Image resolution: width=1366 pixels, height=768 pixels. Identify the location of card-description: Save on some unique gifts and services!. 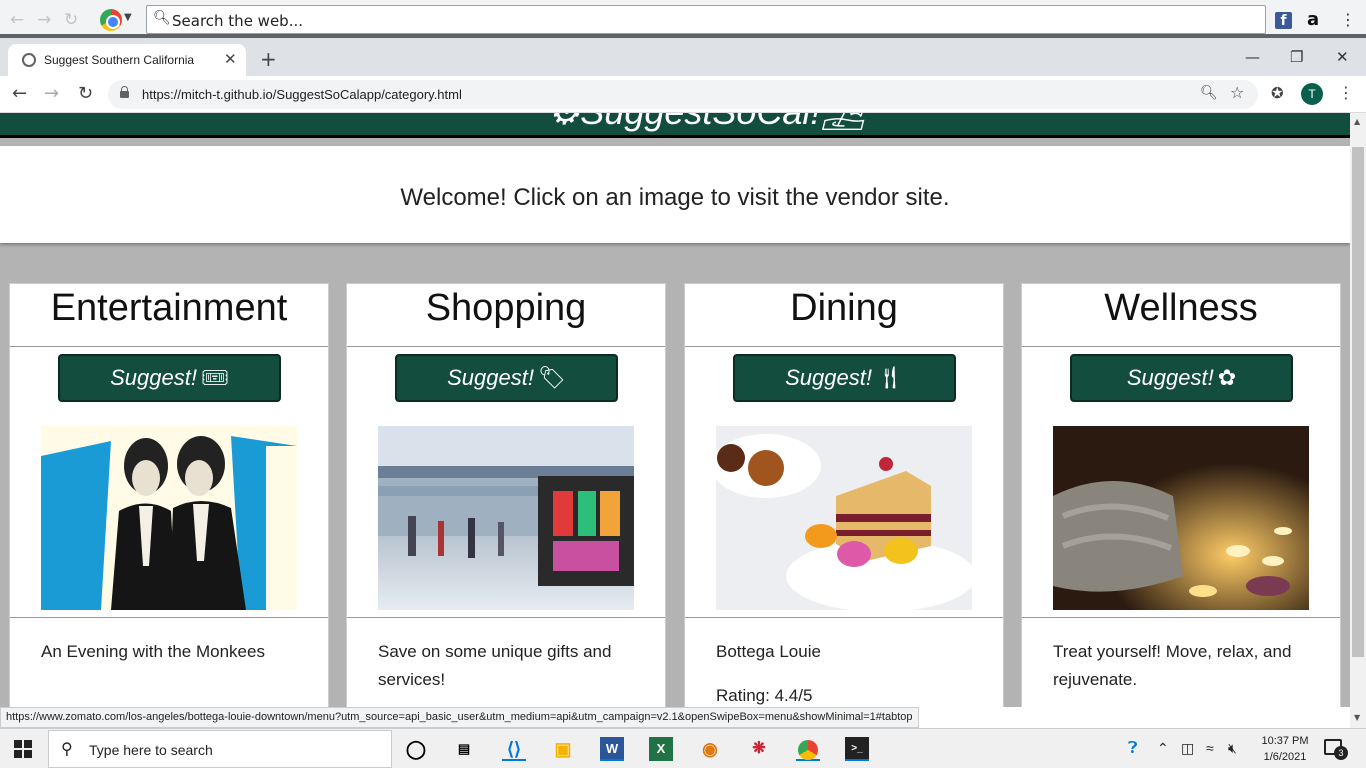
(495, 665).